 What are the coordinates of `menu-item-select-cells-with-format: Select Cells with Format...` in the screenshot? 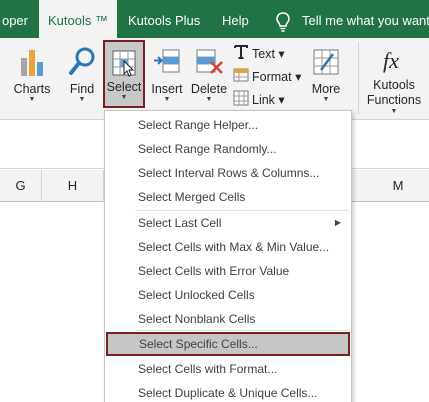 It's located at (228, 369).